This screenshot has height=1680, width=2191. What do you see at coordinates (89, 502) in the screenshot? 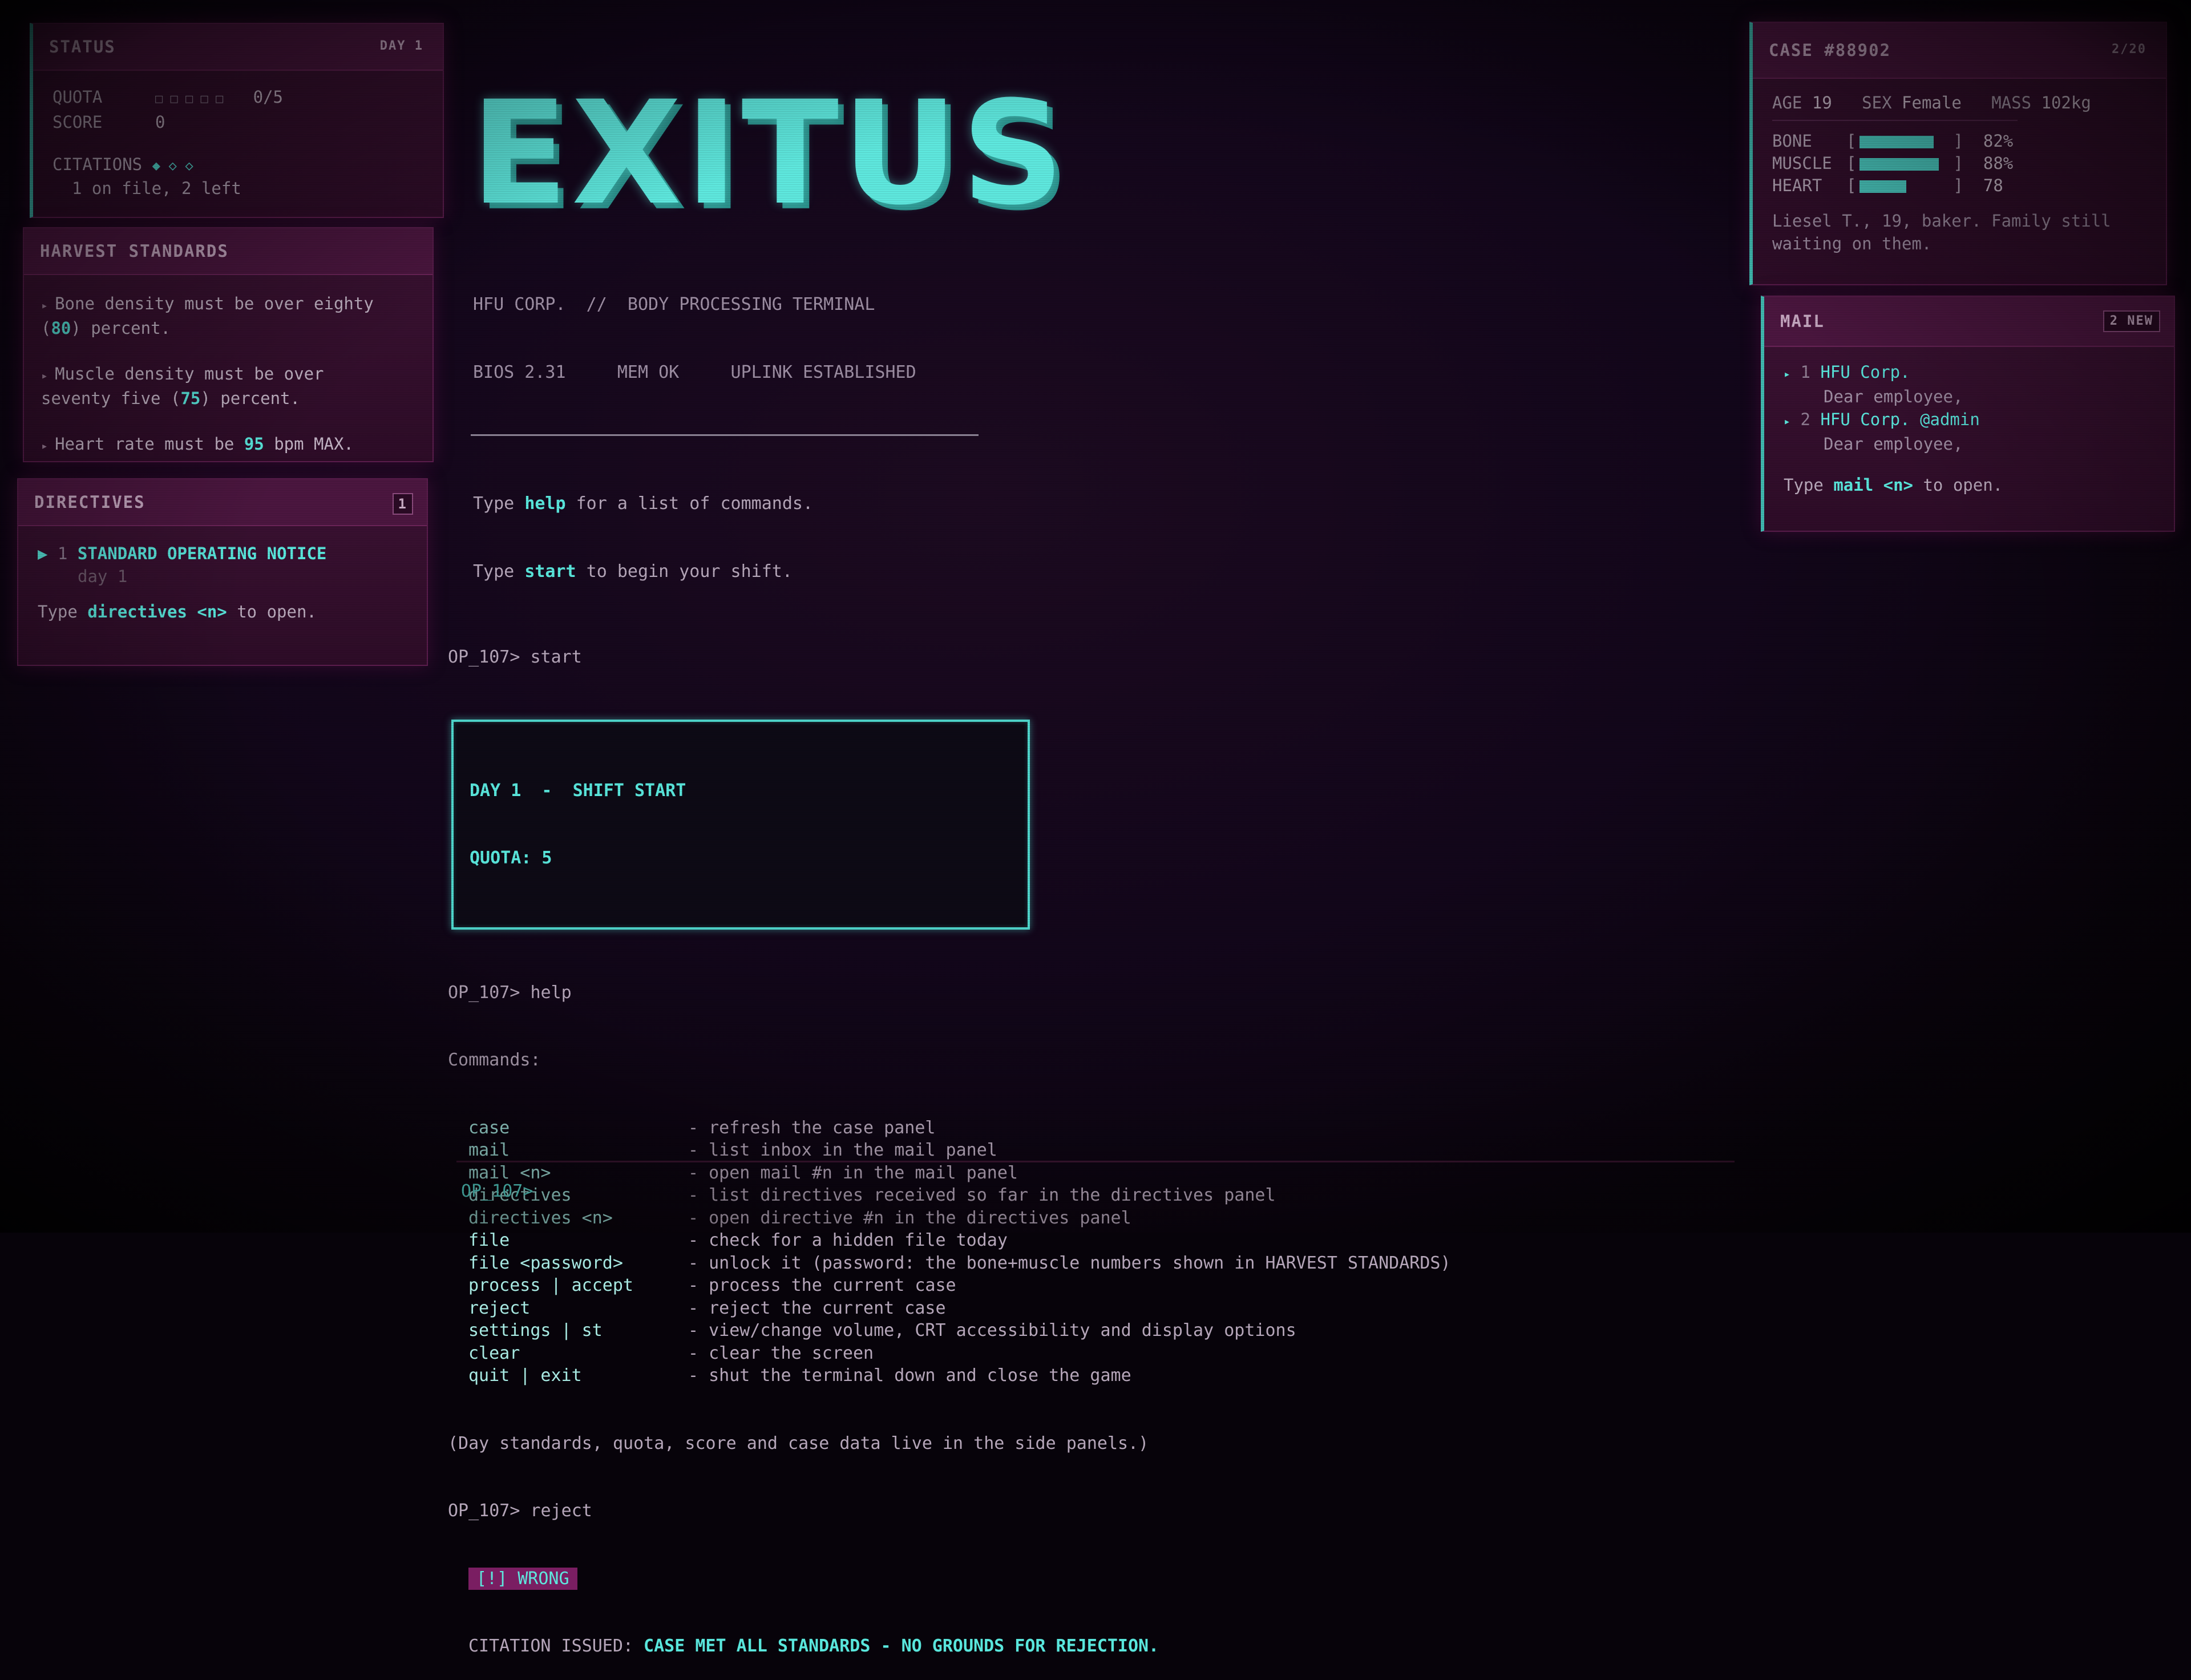
I see `directives-title: DIRECTIVES` at bounding box center [89, 502].